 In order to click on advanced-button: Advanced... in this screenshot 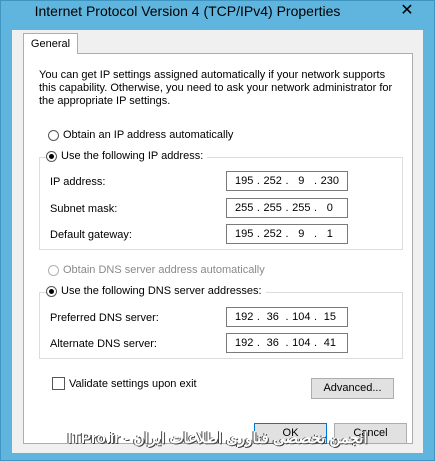, I will do `click(352, 388)`.